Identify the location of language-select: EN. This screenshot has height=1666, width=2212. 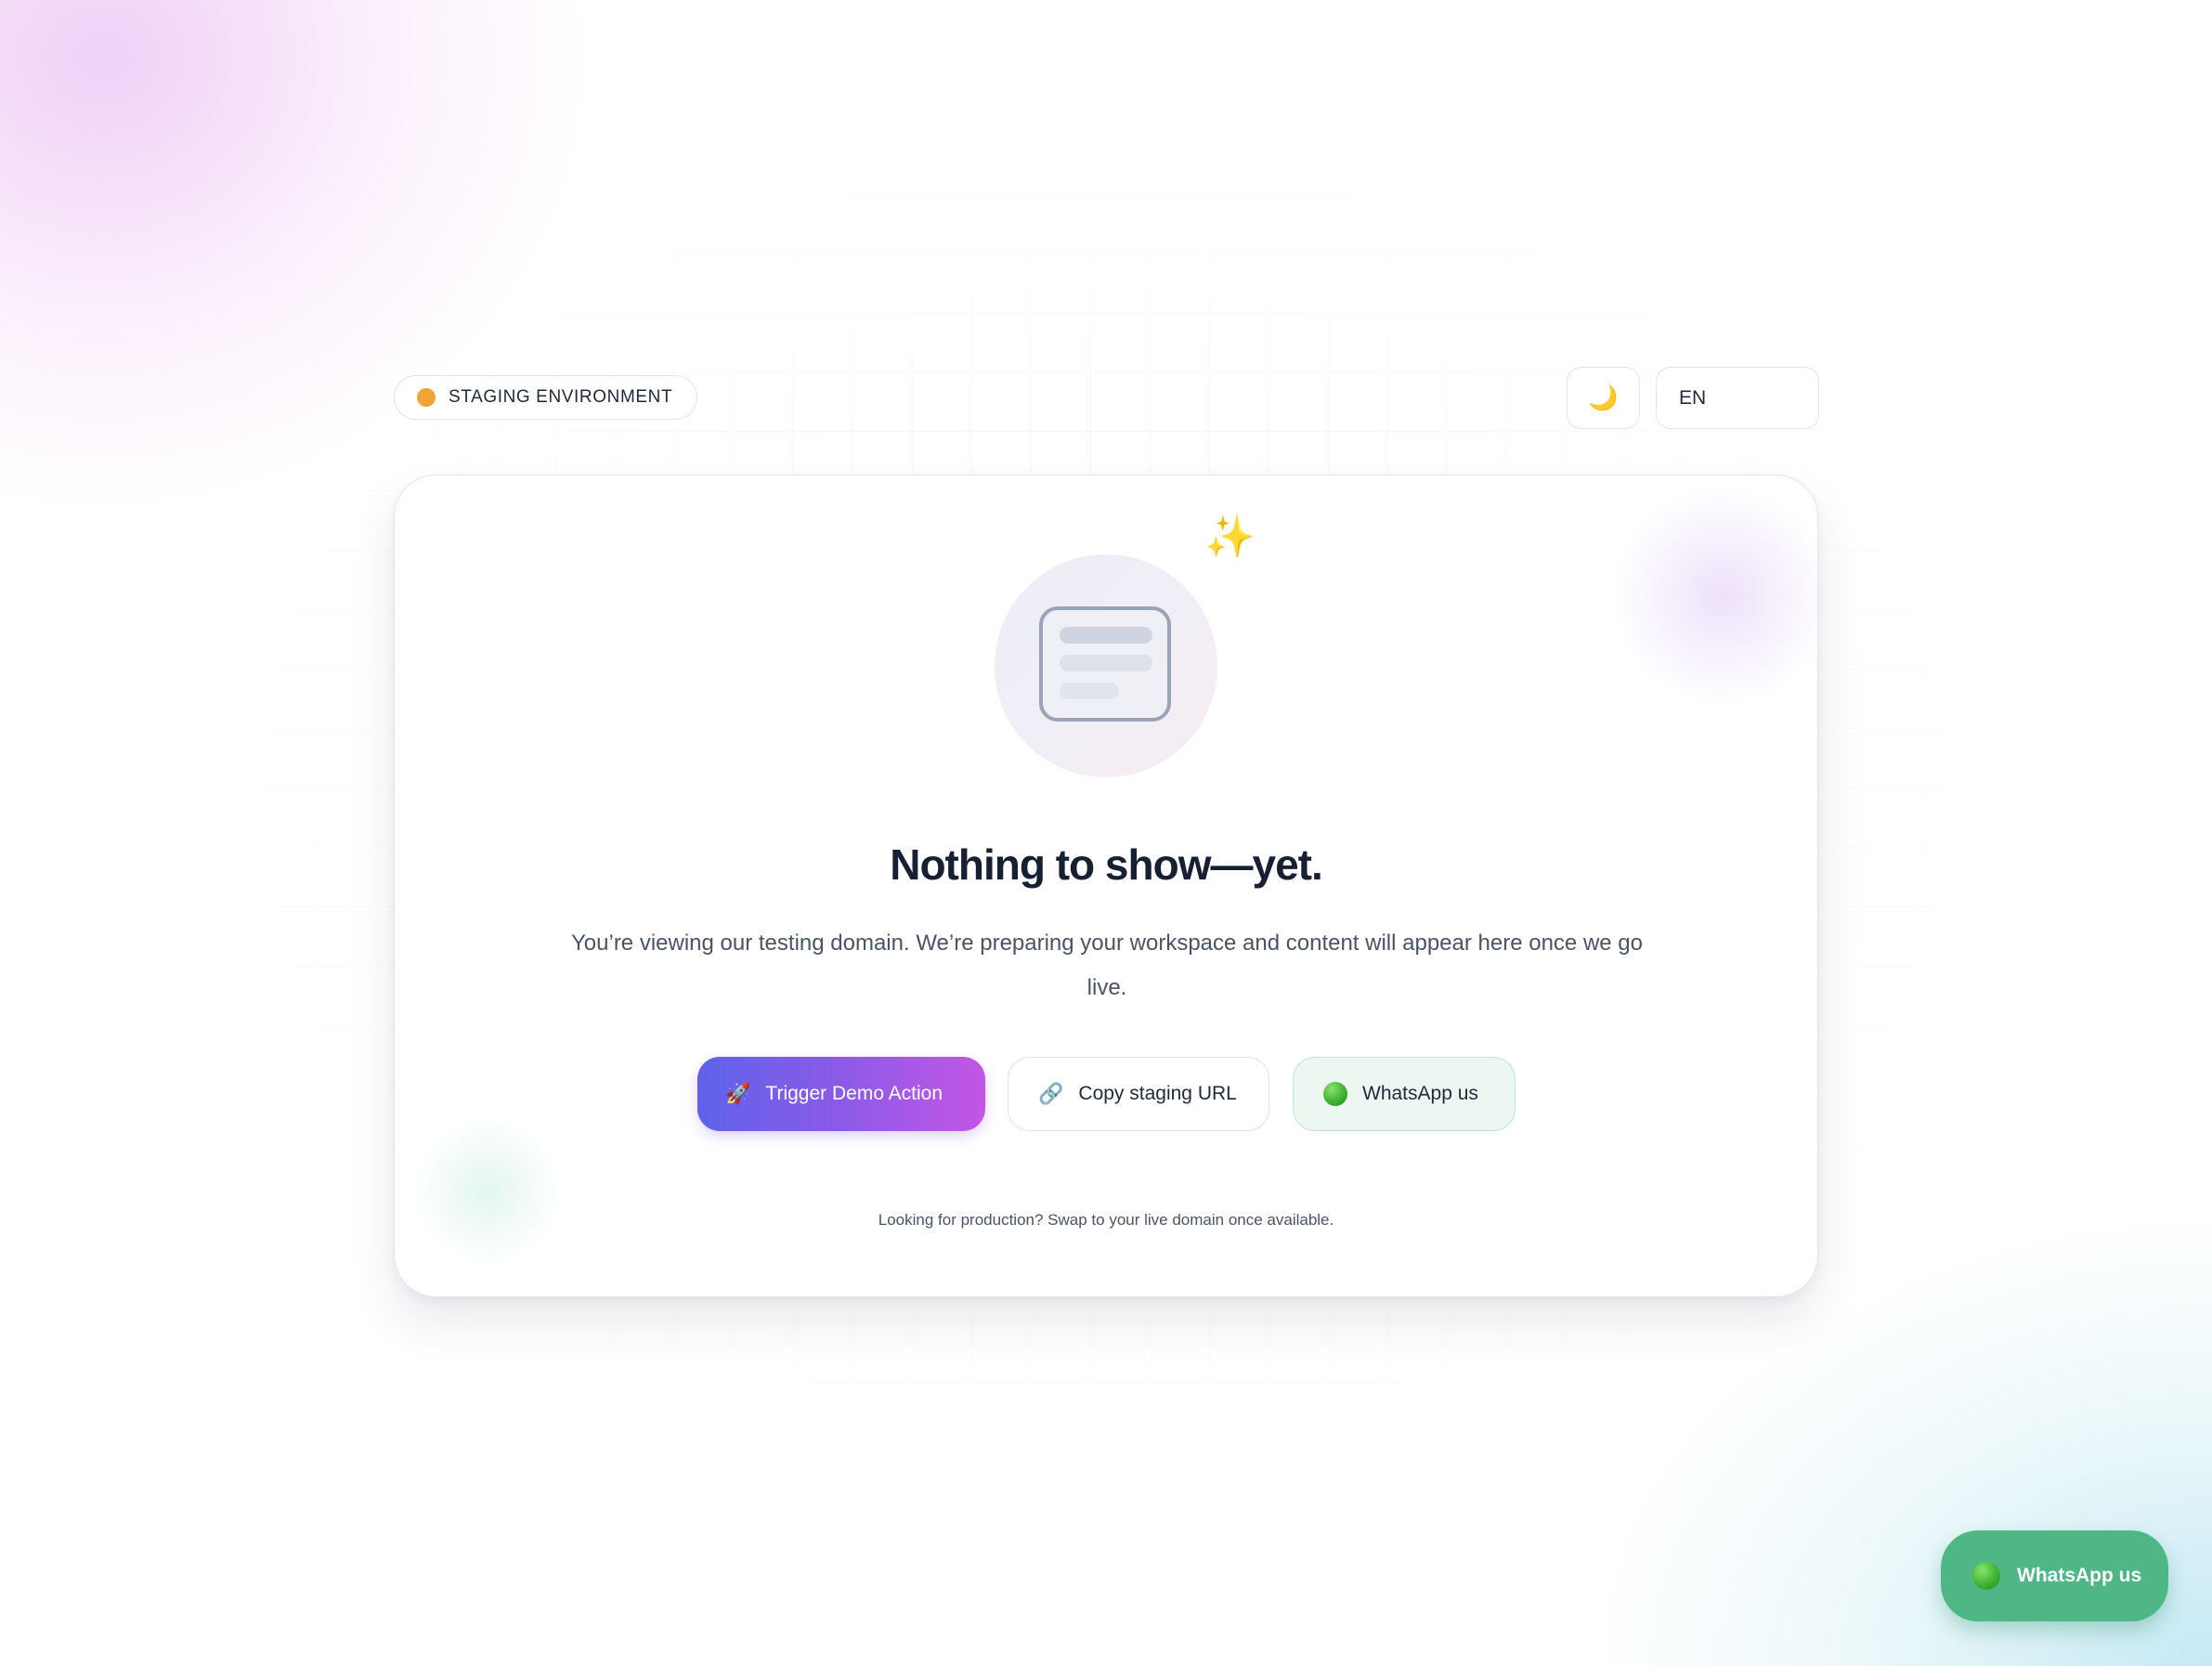
(1737, 398).